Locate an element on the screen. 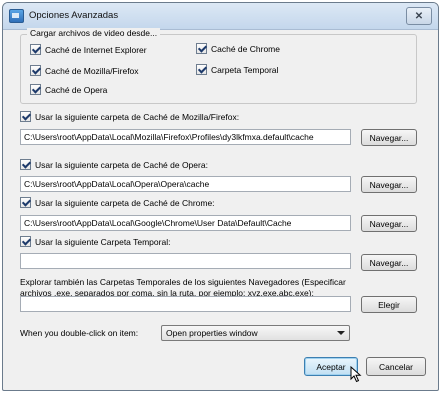 The width and height of the screenshot is (445, 395). title-bar: Opciones Avanzadas ✕ is located at coordinates (220, 16).